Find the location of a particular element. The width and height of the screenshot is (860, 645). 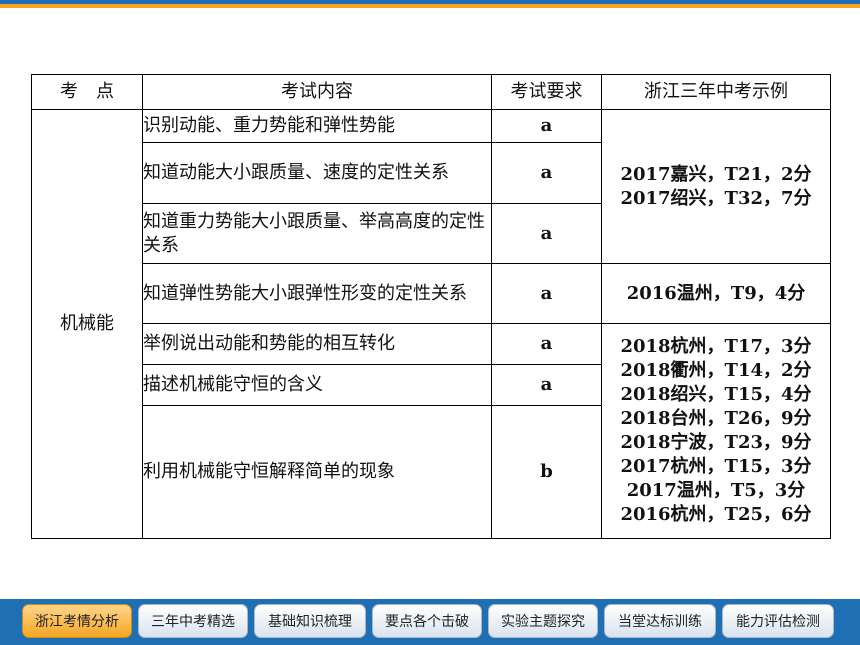

examples-cell: 2016温州，T9，4分 is located at coordinates (716, 293).